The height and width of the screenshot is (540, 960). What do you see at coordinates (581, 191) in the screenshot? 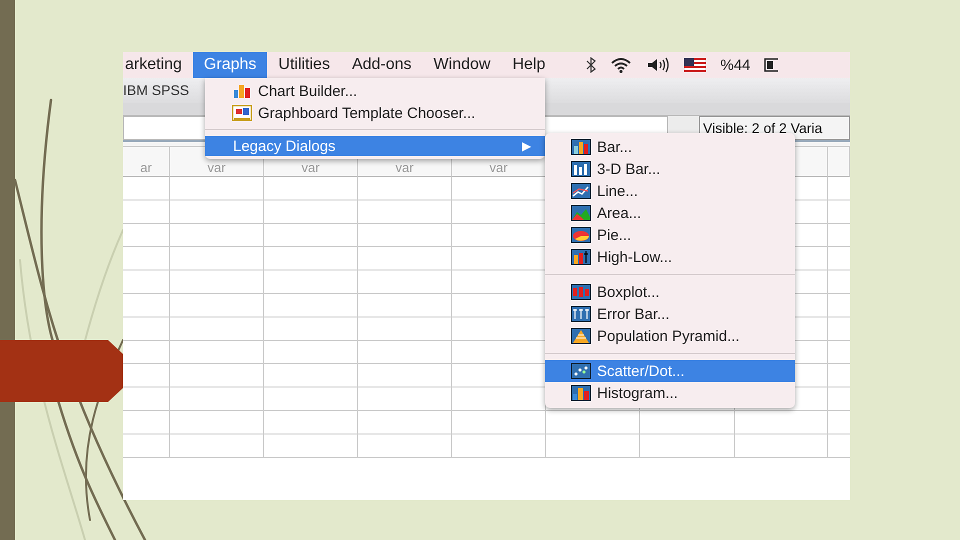
I see `line-chart-icon` at bounding box center [581, 191].